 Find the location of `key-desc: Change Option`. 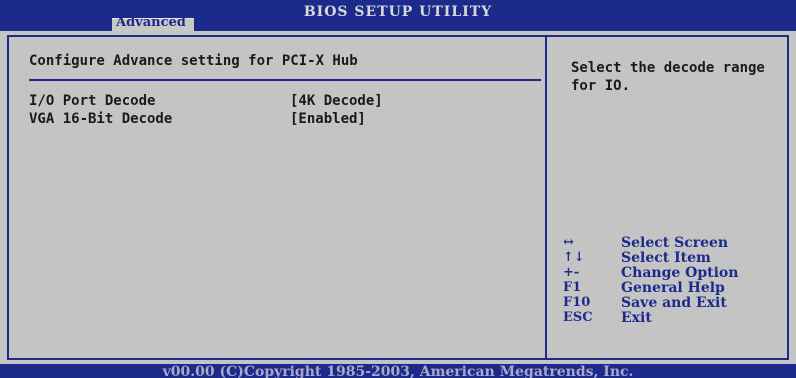

key-desc: Change Option is located at coordinates (680, 273).